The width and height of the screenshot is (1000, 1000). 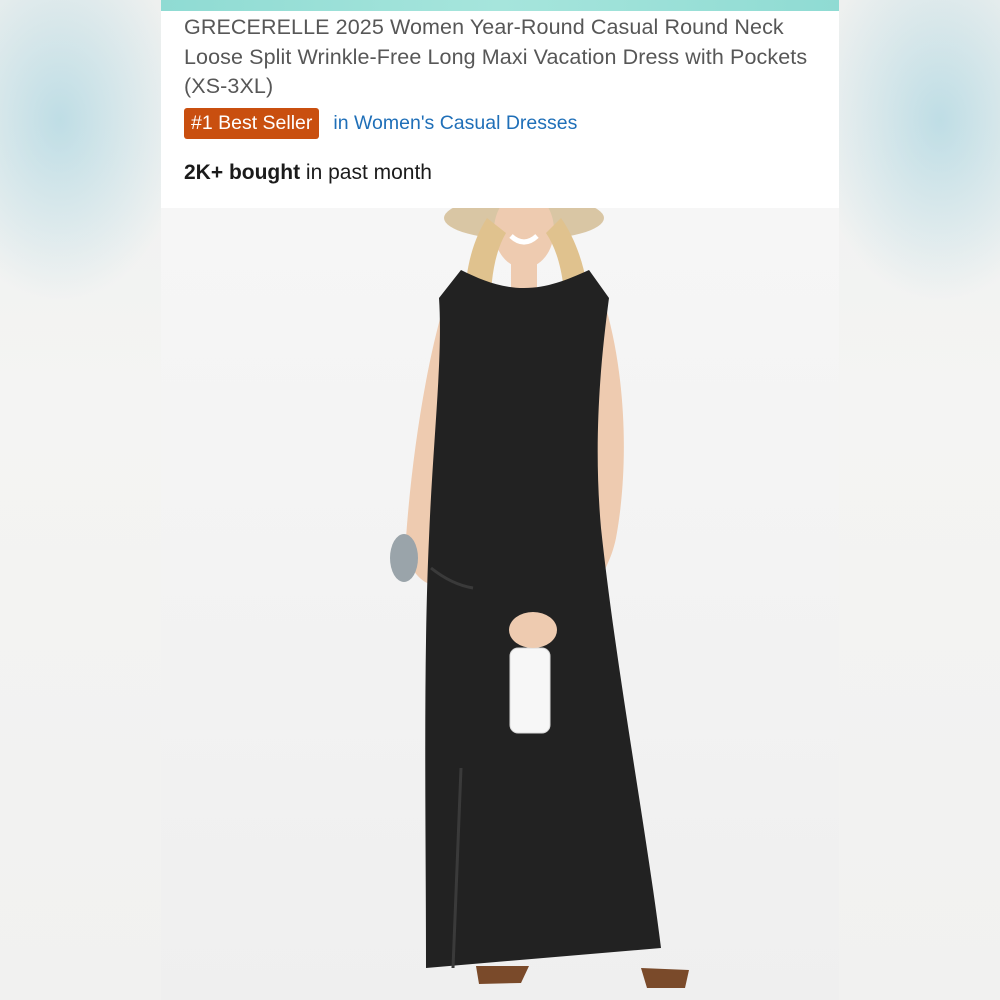 I want to click on bag-icon, so click(x=404, y=558).